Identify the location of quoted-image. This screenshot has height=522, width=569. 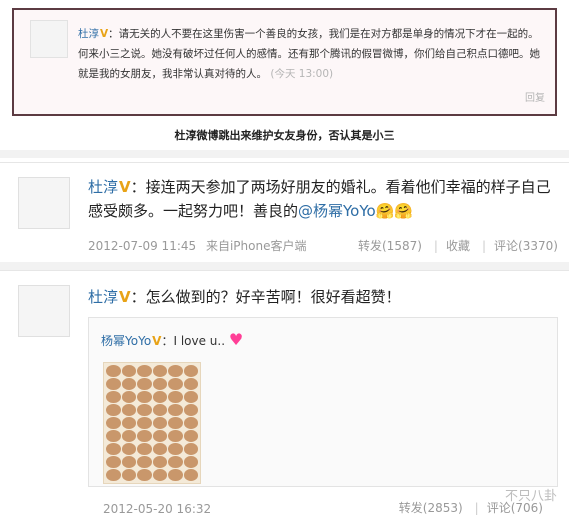
(152, 423).